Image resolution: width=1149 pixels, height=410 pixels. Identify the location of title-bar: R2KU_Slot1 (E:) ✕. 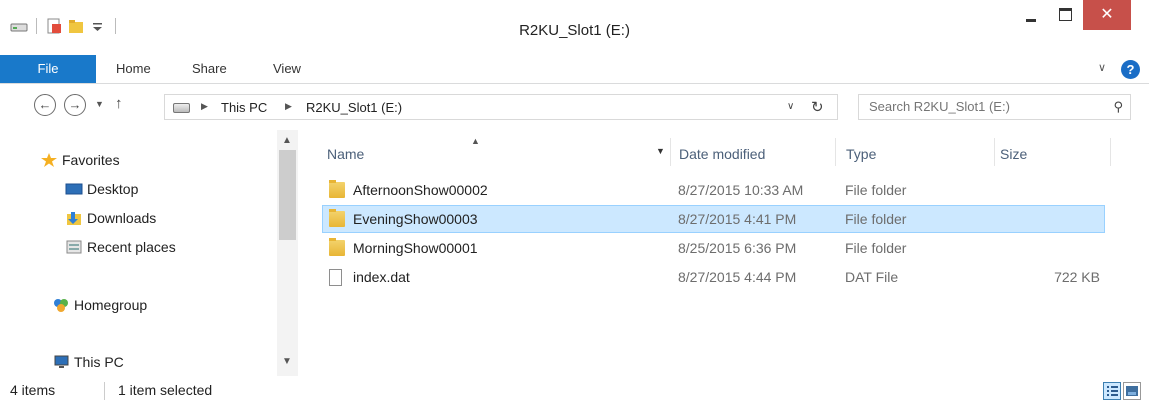
(574, 25).